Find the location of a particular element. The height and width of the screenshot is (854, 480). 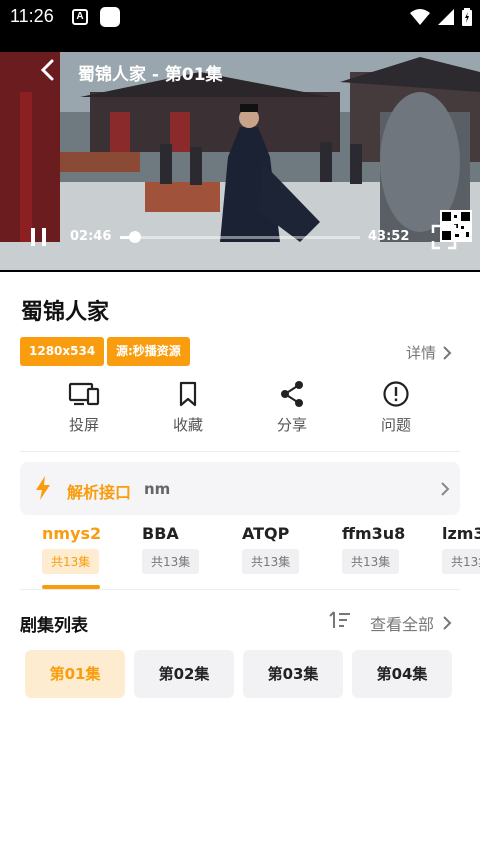

report-button: 问题 is located at coordinates (396, 407).